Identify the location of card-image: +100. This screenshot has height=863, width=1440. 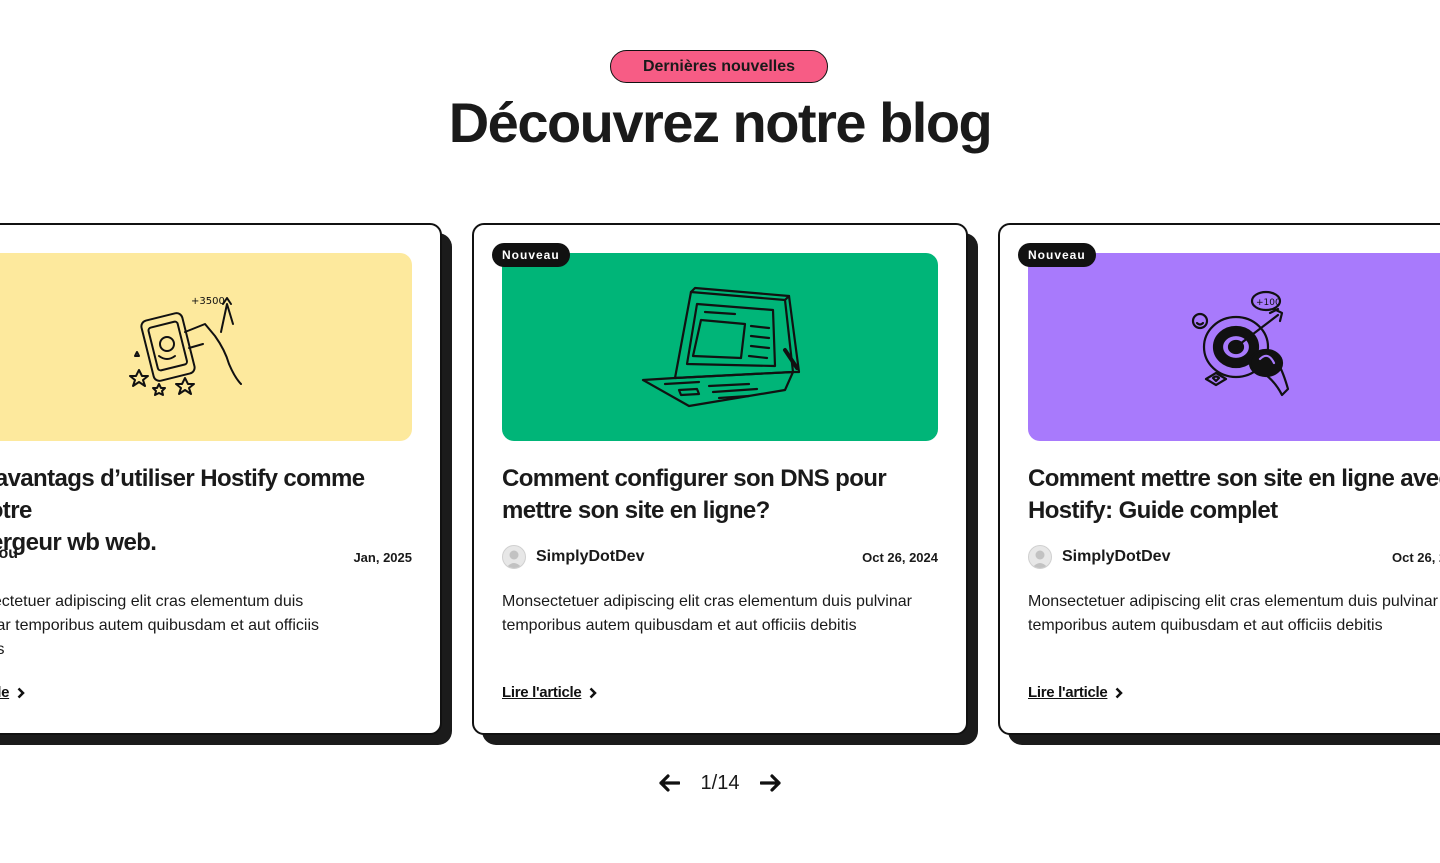
(1234, 347).